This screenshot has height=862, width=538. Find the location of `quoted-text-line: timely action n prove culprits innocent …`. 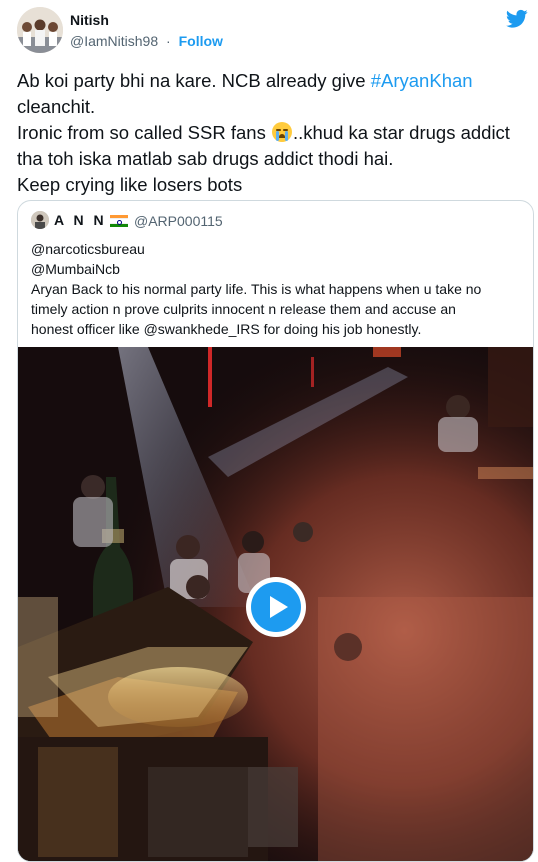

quoted-text-line: timely action n prove culprits innocent … is located at coordinates (243, 309).